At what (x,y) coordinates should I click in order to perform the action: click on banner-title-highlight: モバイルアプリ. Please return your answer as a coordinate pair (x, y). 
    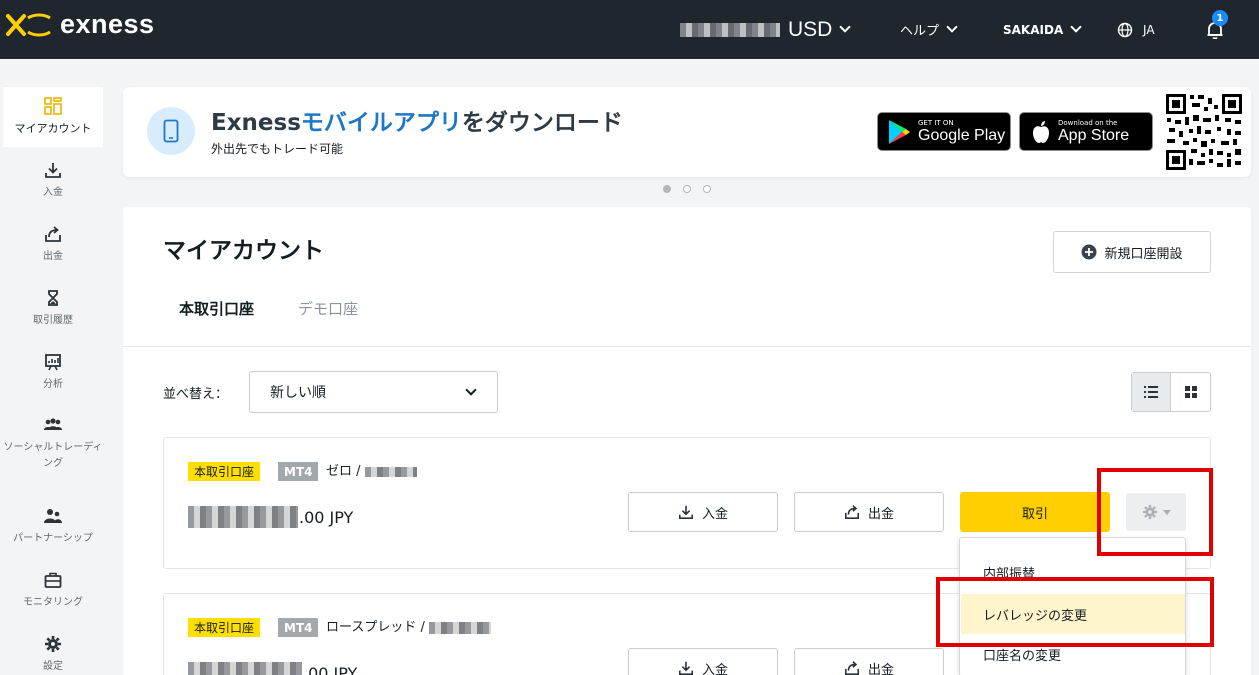
    Looking at the image, I should click on (381, 123).